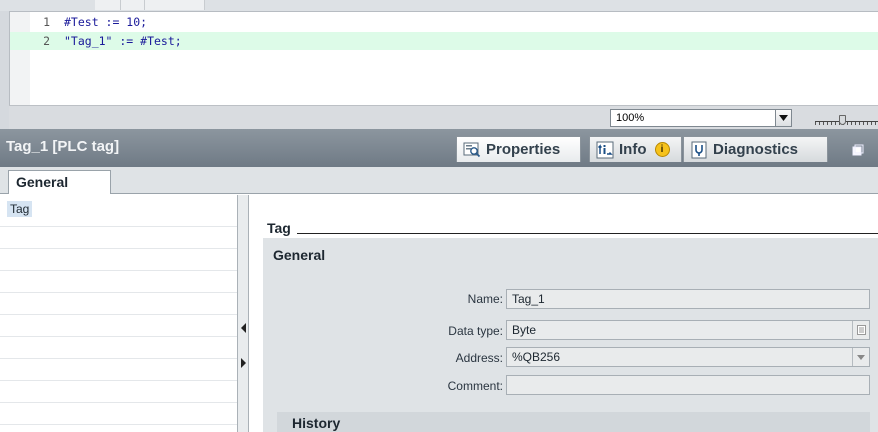 This screenshot has height=432, width=878. Describe the element at coordinates (472, 150) in the screenshot. I see `properties-icon` at that location.